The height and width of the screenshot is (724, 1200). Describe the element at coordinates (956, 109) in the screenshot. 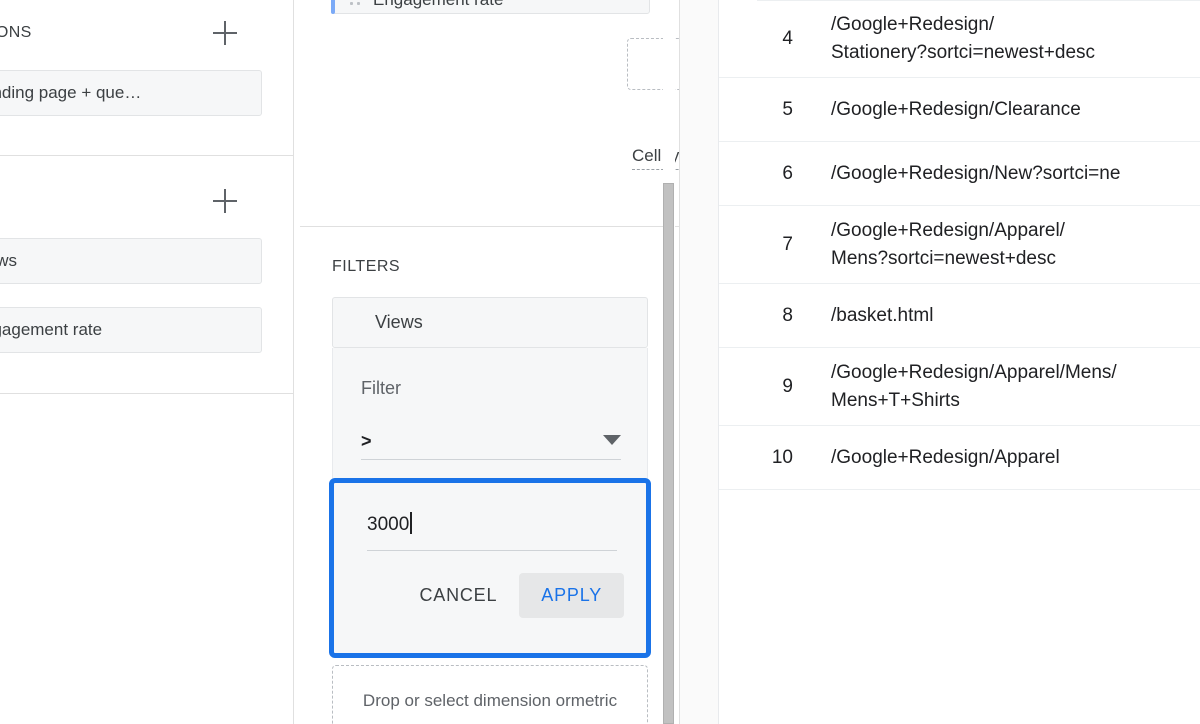

I see `table-row-landing-page: /Google+Redesign/Clearance` at that location.